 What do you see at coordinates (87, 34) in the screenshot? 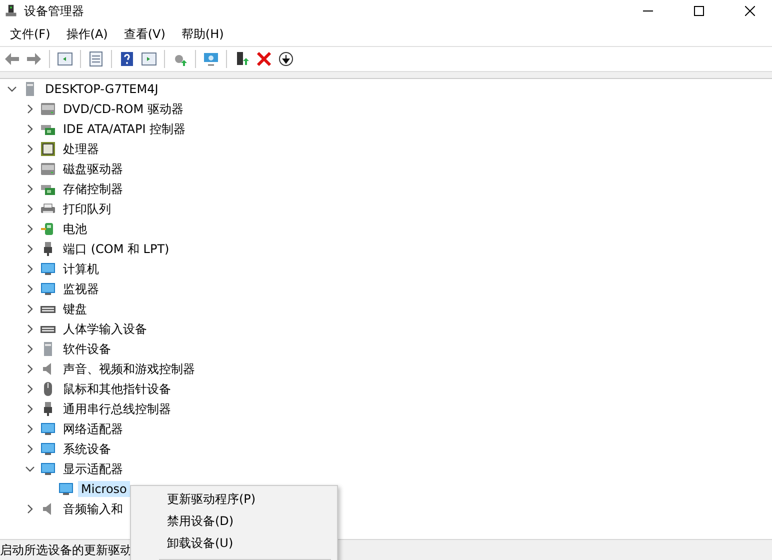
I see `menu-item: 操作(A)` at bounding box center [87, 34].